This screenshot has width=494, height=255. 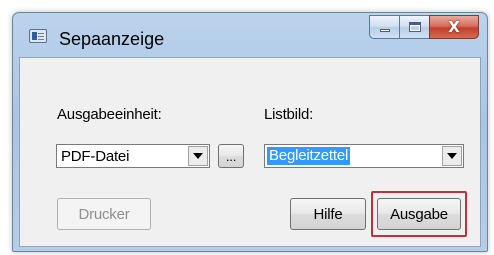 I want to click on caption-buttons: X, so click(x=424, y=28).